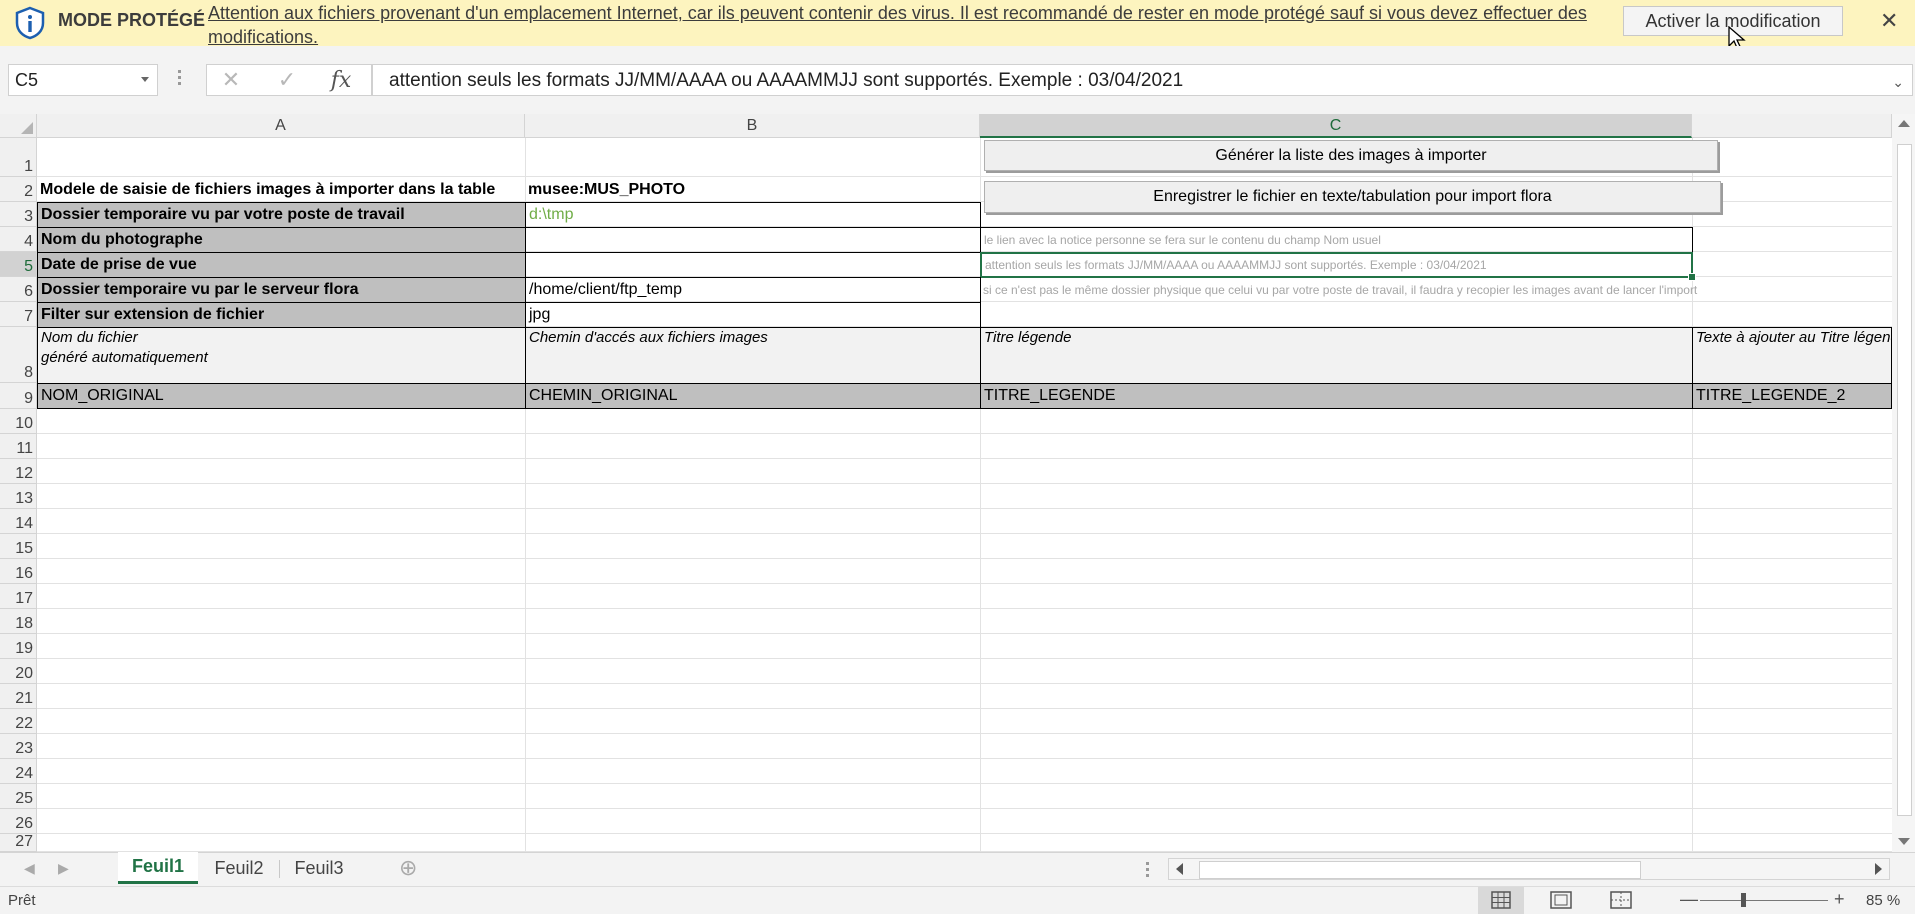 Image resolution: width=1915 pixels, height=918 pixels. I want to click on cell-a4: Nom du photographe, so click(281, 240).